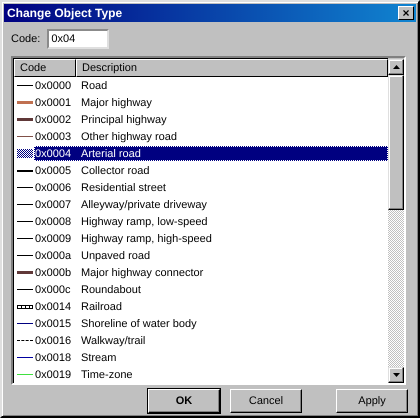 The height and width of the screenshot is (418, 420). What do you see at coordinates (211, 357) in the screenshot?
I see `list-item: 0x0018 Stream` at bounding box center [211, 357].